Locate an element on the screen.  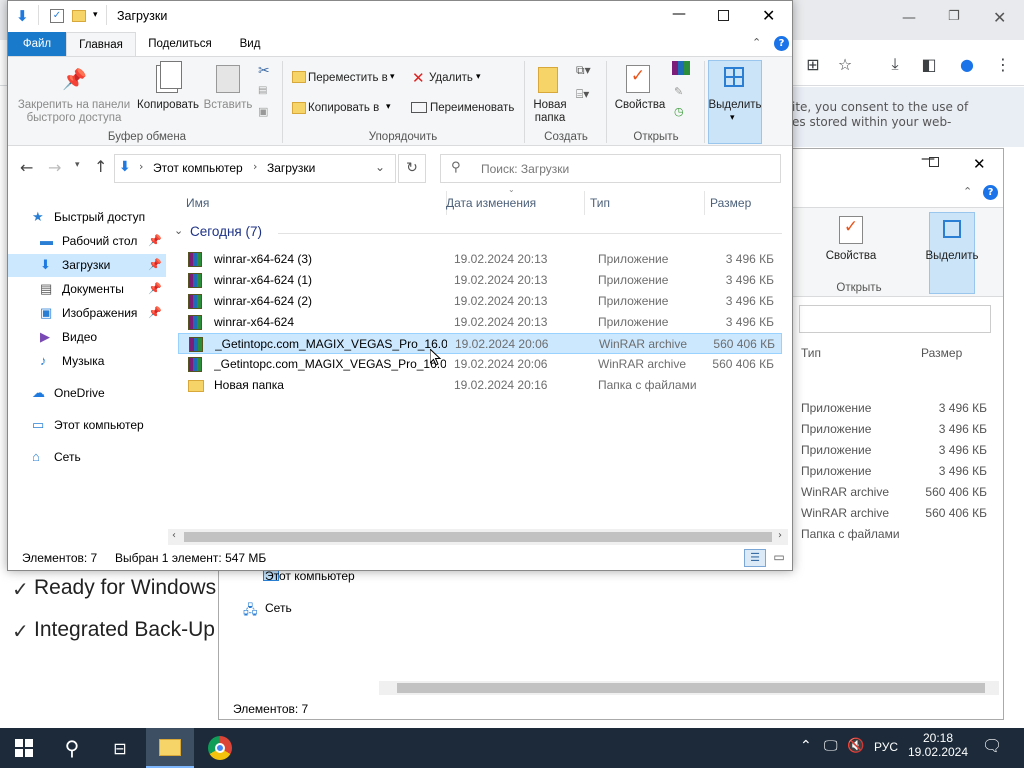
copy-path-icon: ▤ is located at coordinates (262, 90).